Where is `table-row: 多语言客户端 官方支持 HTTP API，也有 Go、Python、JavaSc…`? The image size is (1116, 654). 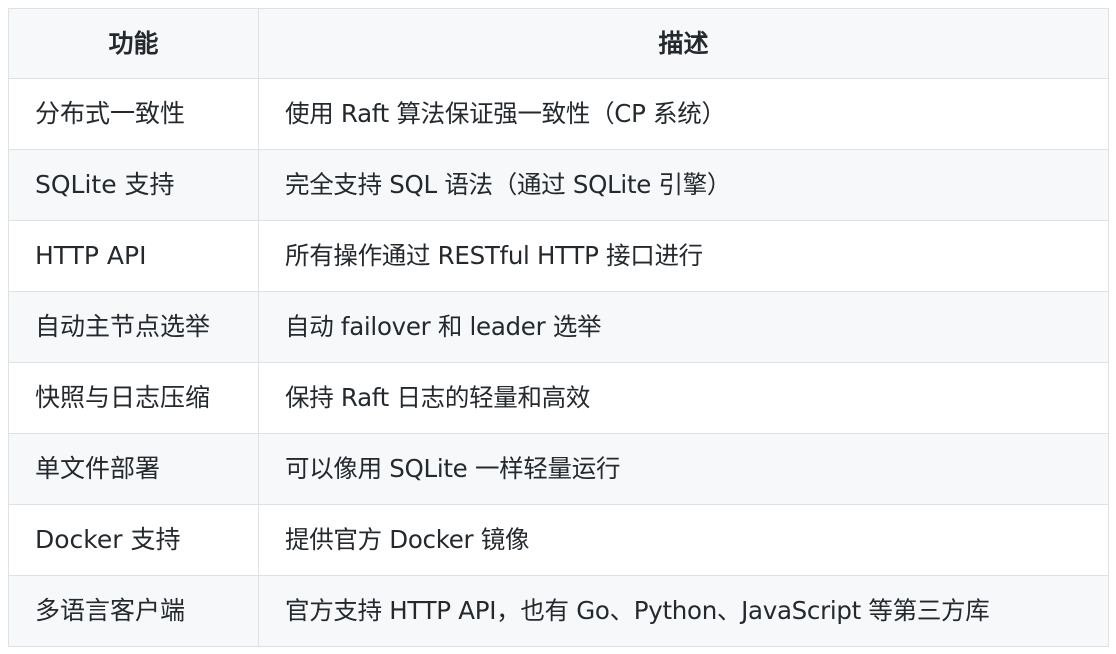 table-row: 多语言客户端 官方支持 HTTP API，也有 Go、Python、JavaSc… is located at coordinates (558, 611).